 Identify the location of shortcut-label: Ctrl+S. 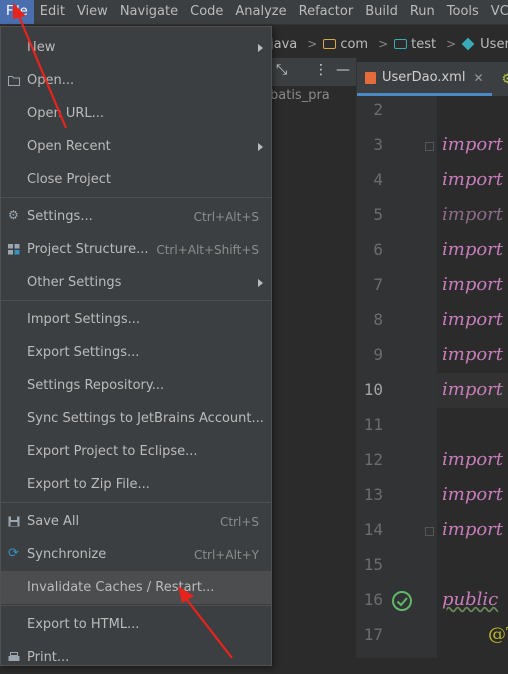
(239, 522).